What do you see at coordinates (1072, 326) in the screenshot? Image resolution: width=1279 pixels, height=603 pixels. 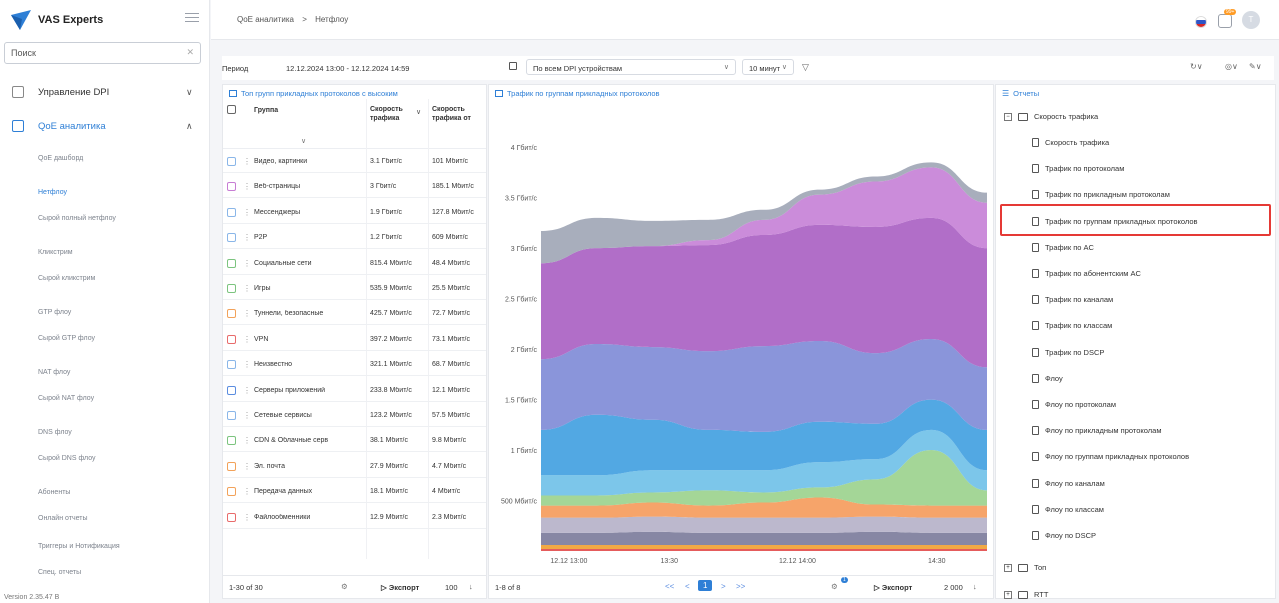 I see `report-item: Трафик по классам` at bounding box center [1072, 326].